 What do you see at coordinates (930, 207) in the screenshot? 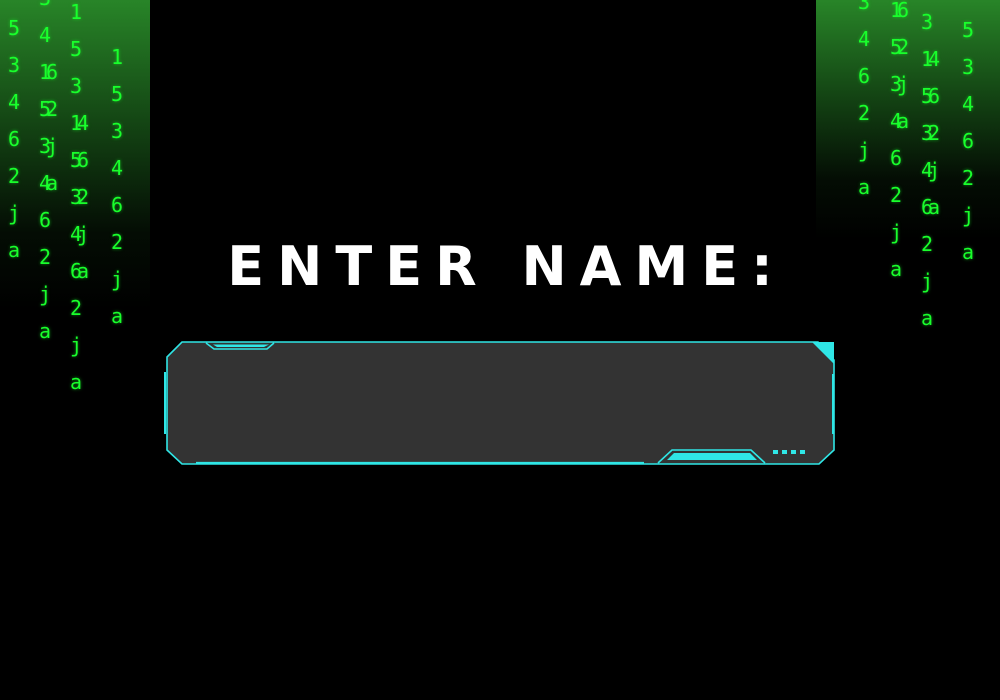
I see `matrix-glyph: 6a` at bounding box center [930, 207].